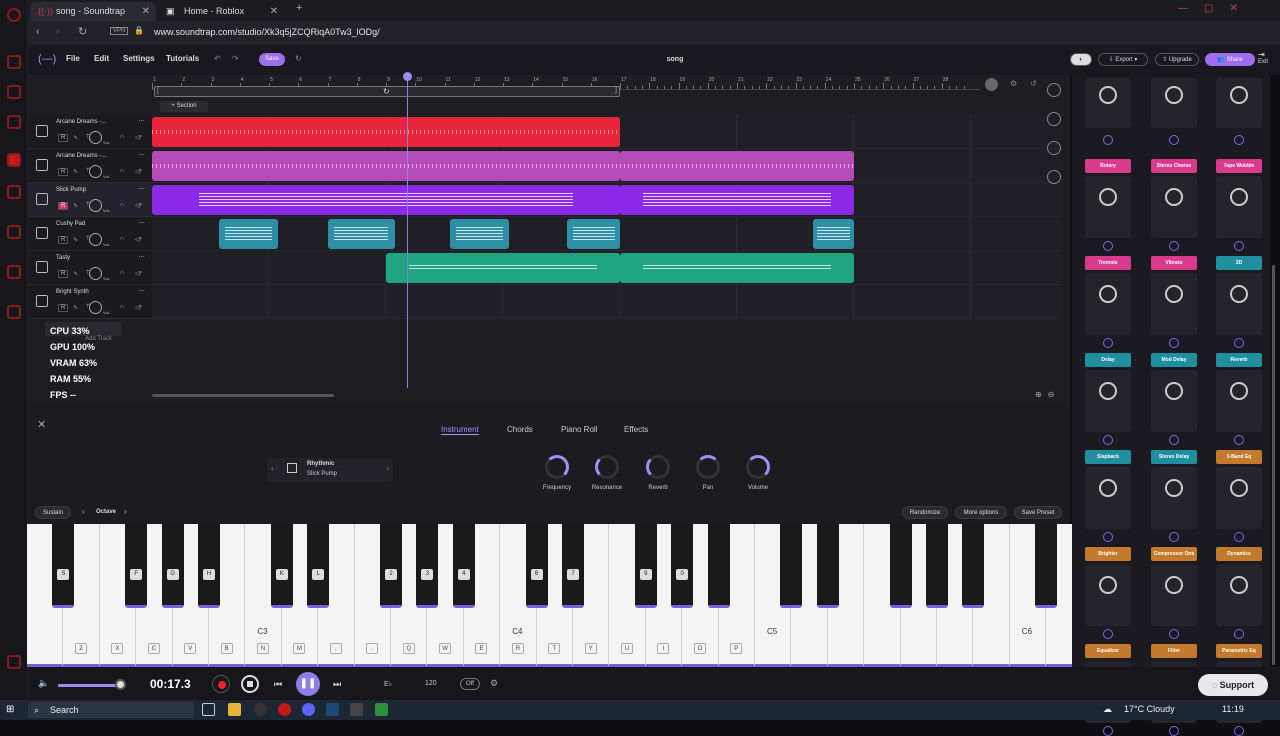 The width and height of the screenshot is (1280, 736). I want to click on volume-slider-handle, so click(120, 684).